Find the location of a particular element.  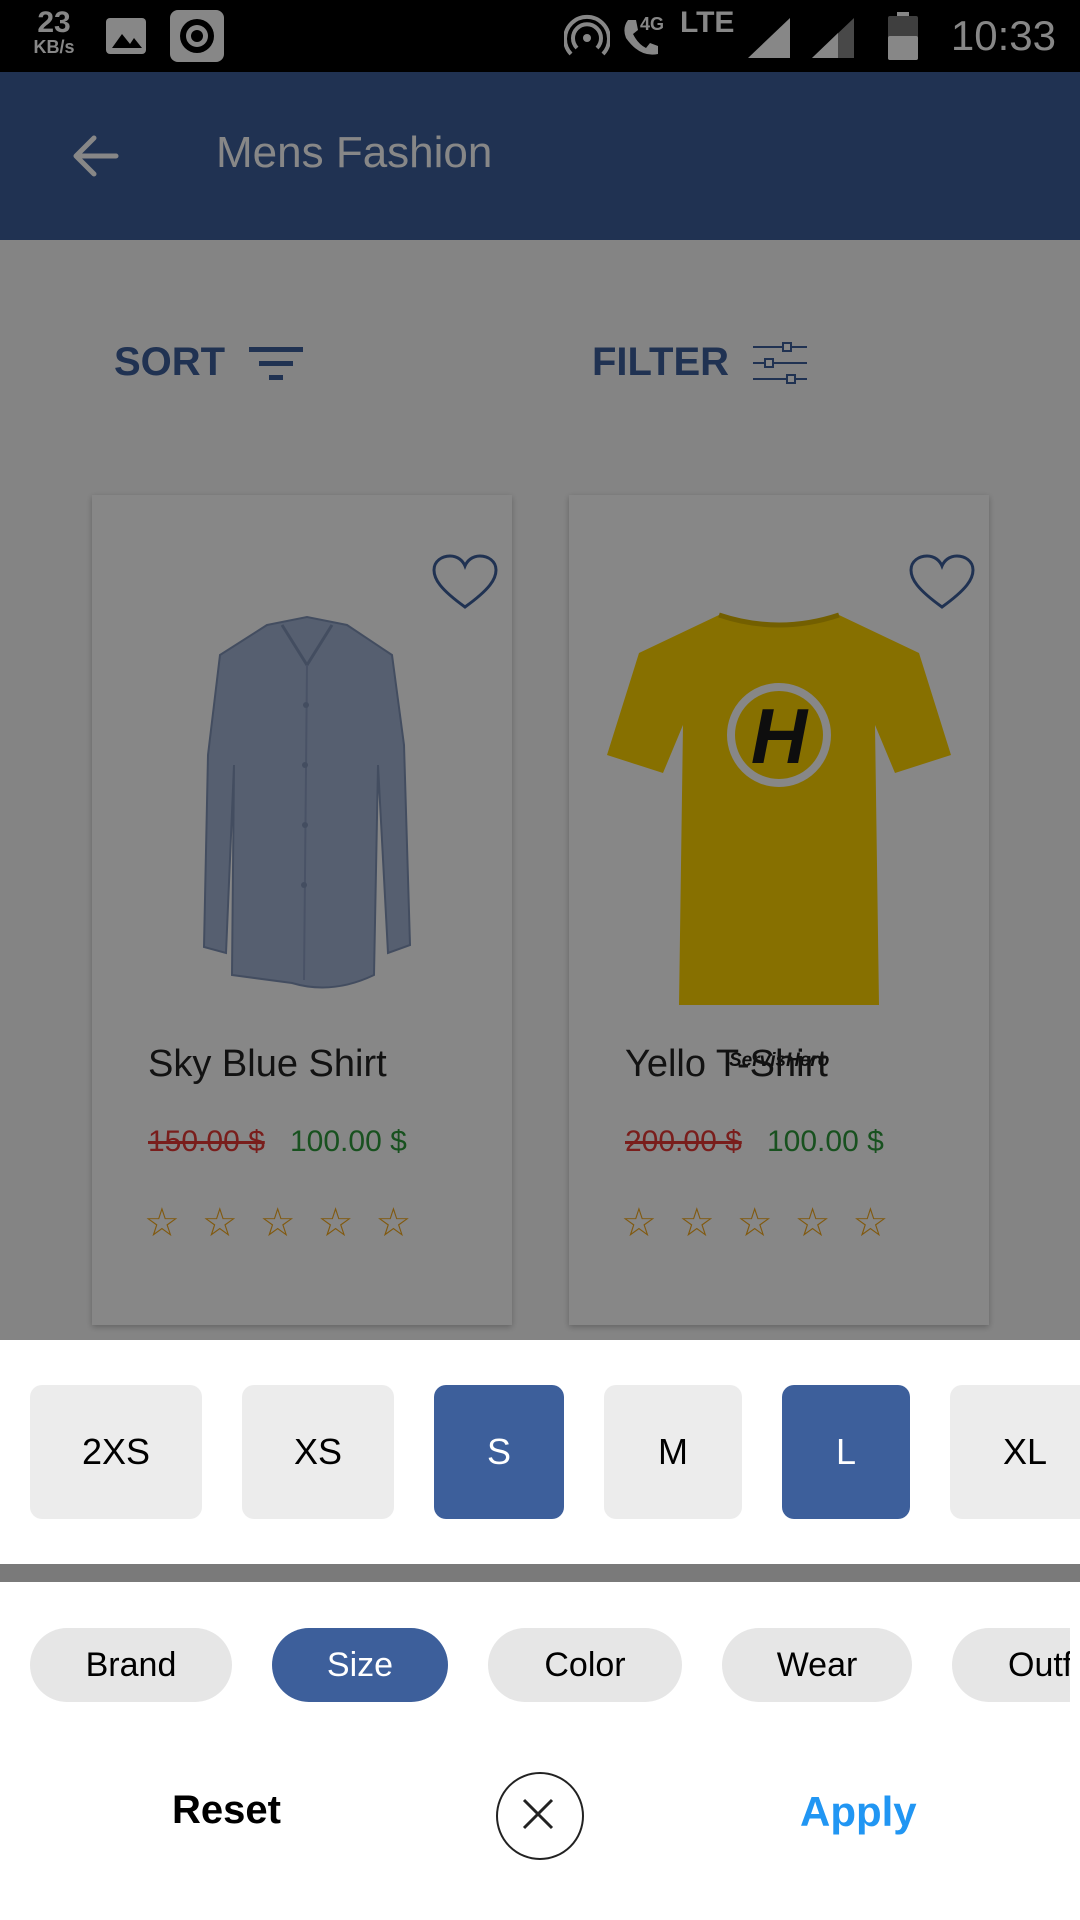

size-option-label: S is located at coordinates (498, 1451).